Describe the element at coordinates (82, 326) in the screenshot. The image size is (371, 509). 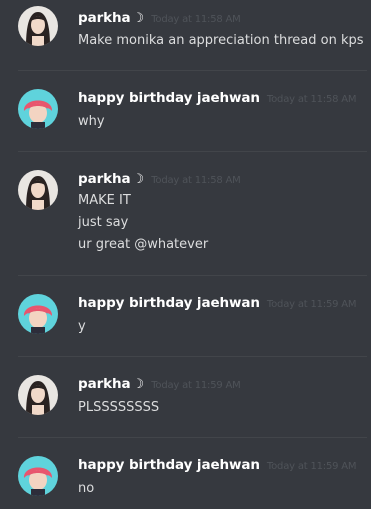
I see `message-text: y` at that location.